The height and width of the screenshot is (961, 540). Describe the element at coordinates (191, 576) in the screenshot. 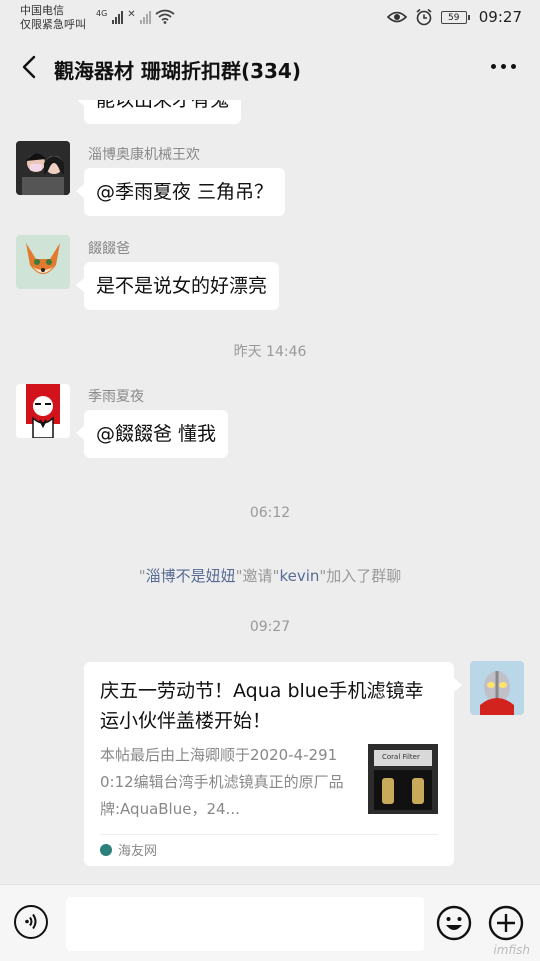

I see `inviter-link: 淄博不是妞妞` at that location.